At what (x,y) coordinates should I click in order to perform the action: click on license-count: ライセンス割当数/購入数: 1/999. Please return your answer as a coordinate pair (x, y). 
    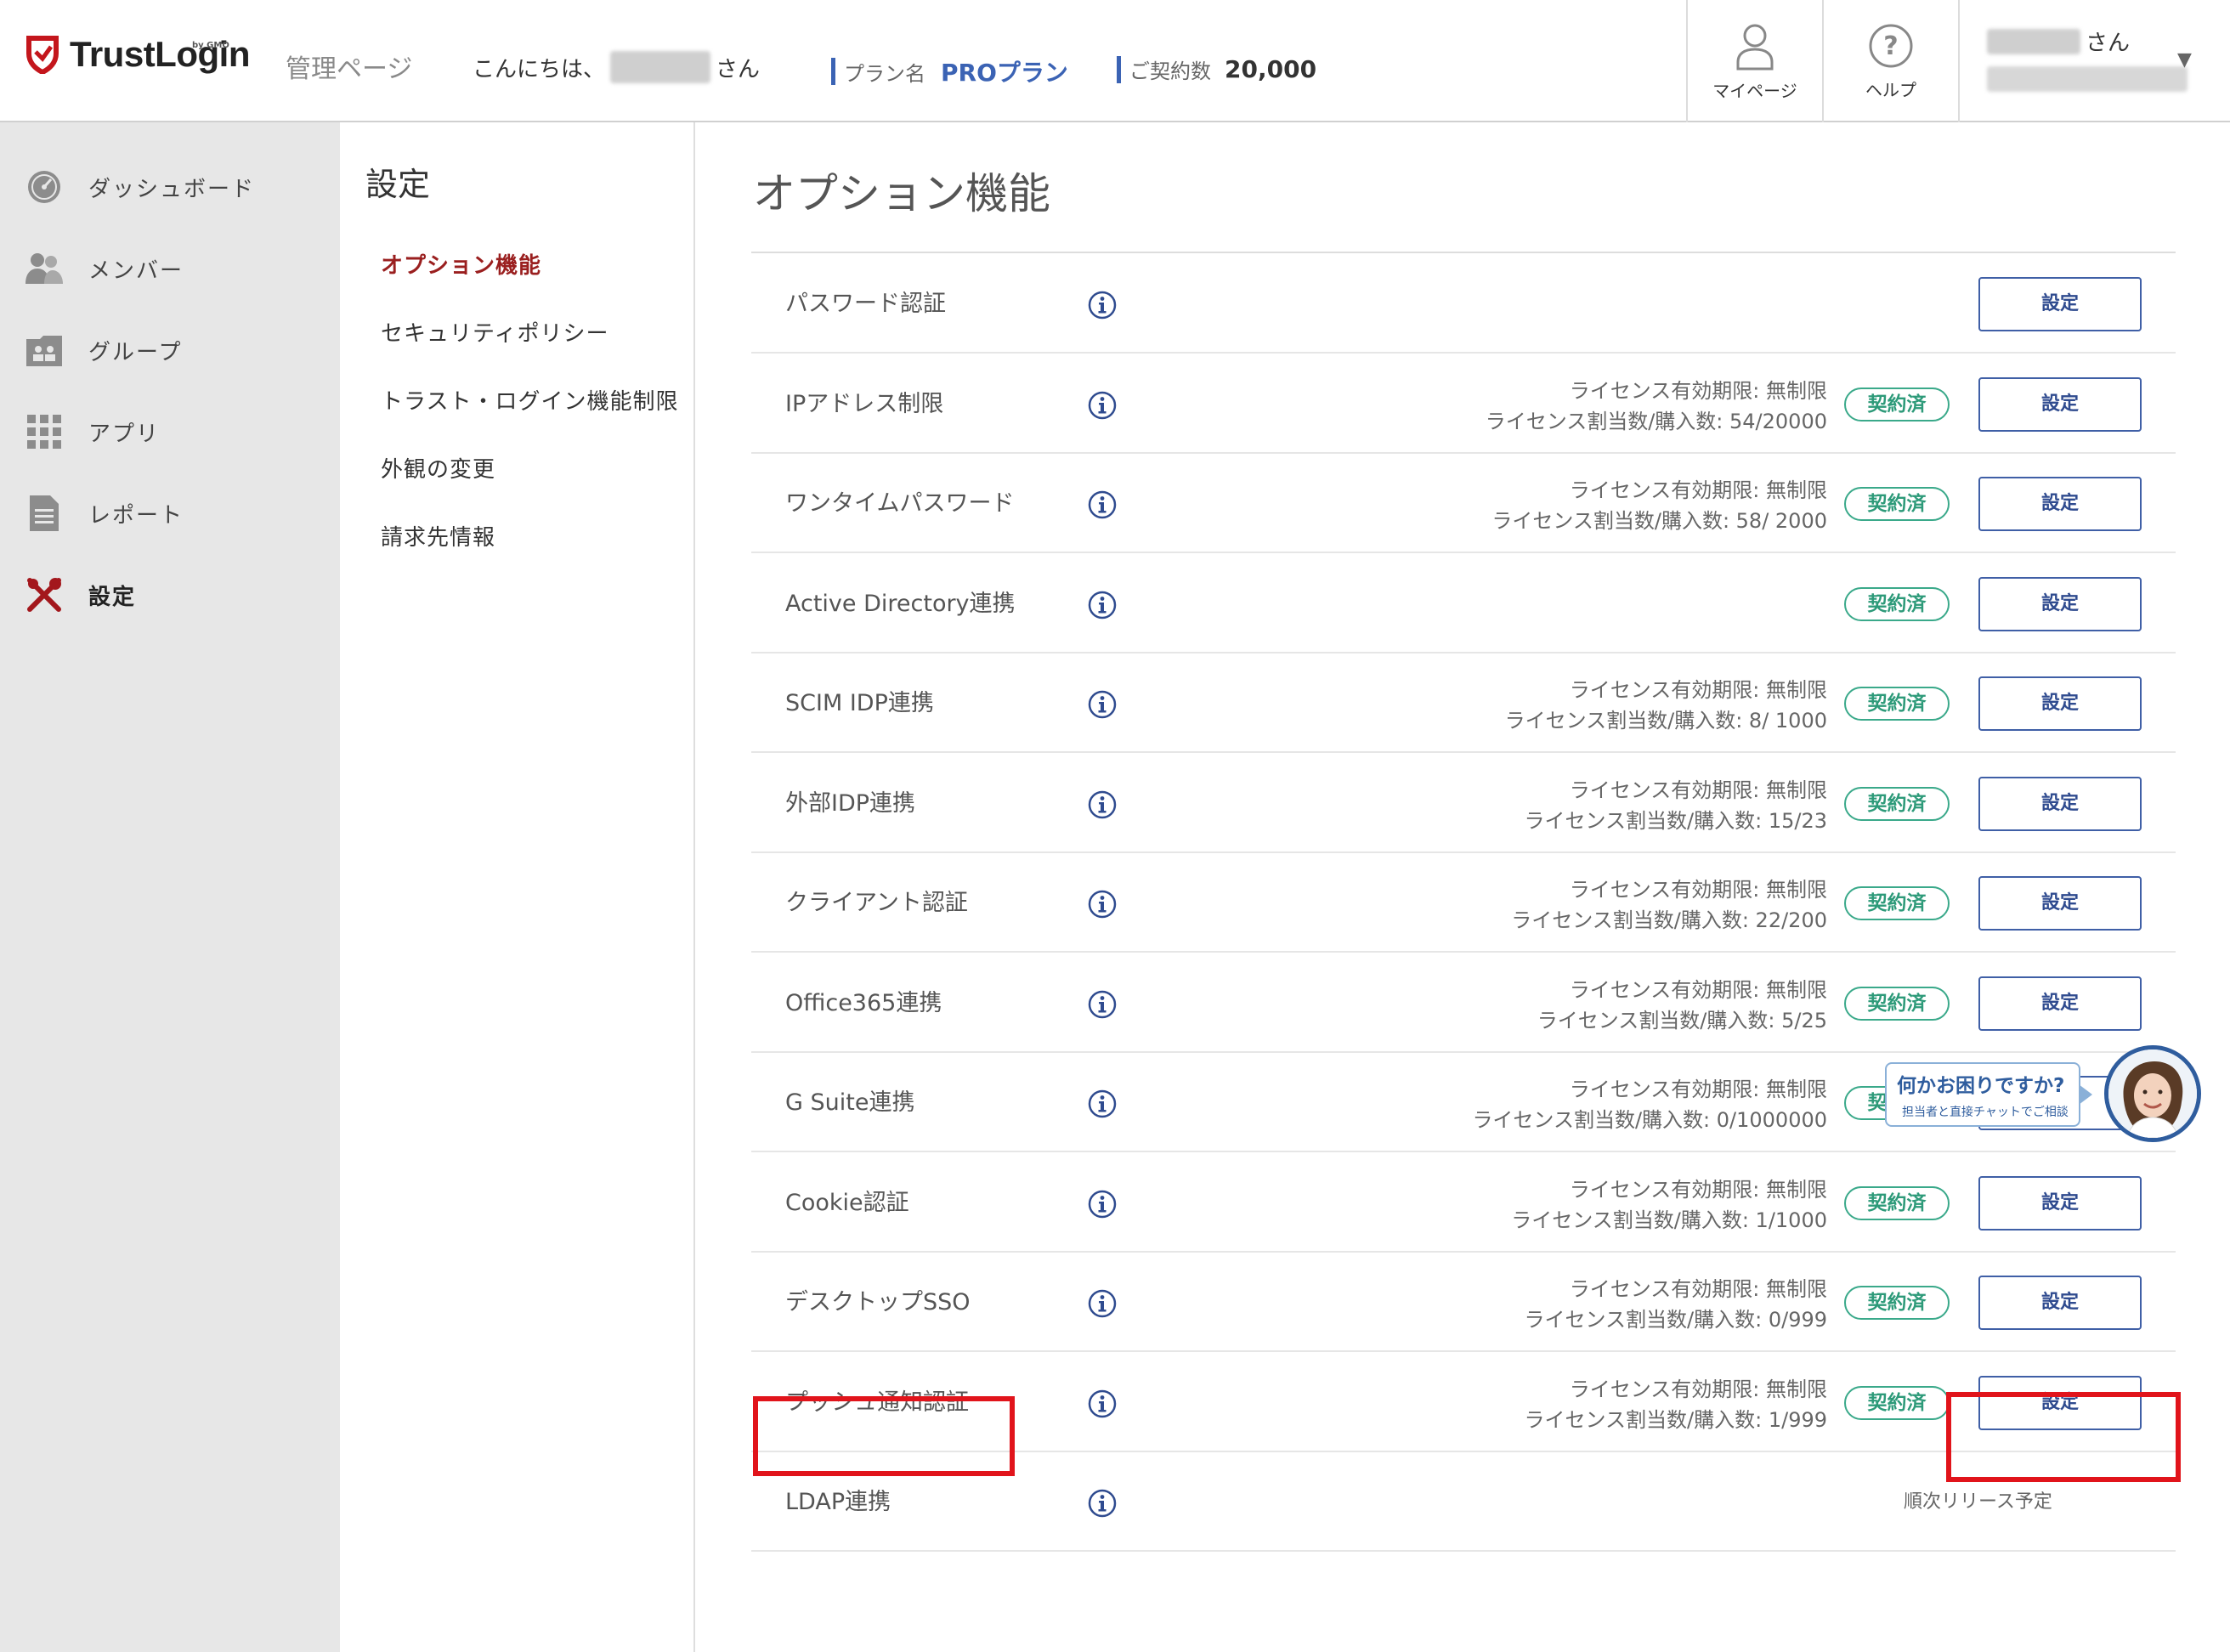
    Looking at the image, I should click on (1675, 1420).